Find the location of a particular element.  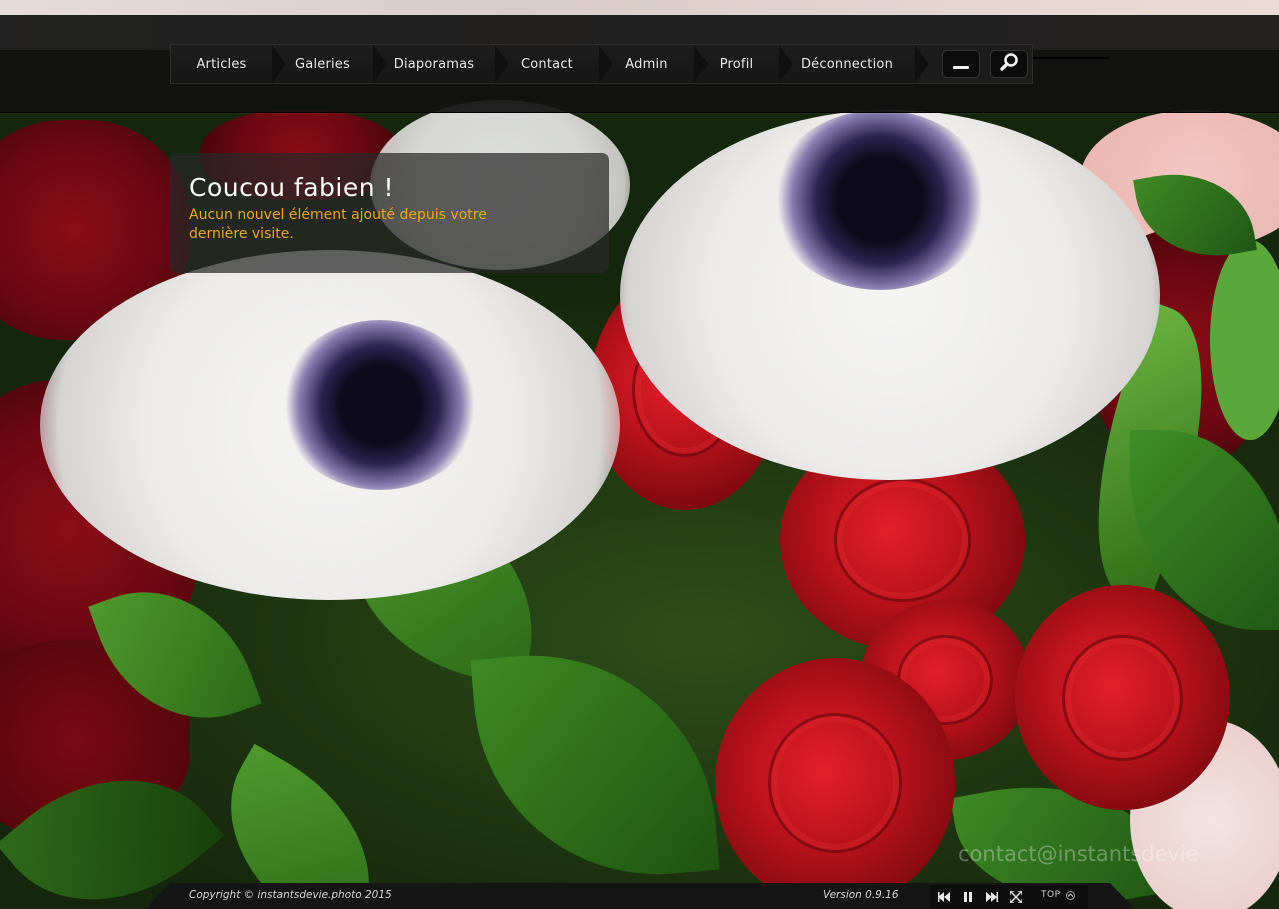

search-button is located at coordinates (1009, 64).